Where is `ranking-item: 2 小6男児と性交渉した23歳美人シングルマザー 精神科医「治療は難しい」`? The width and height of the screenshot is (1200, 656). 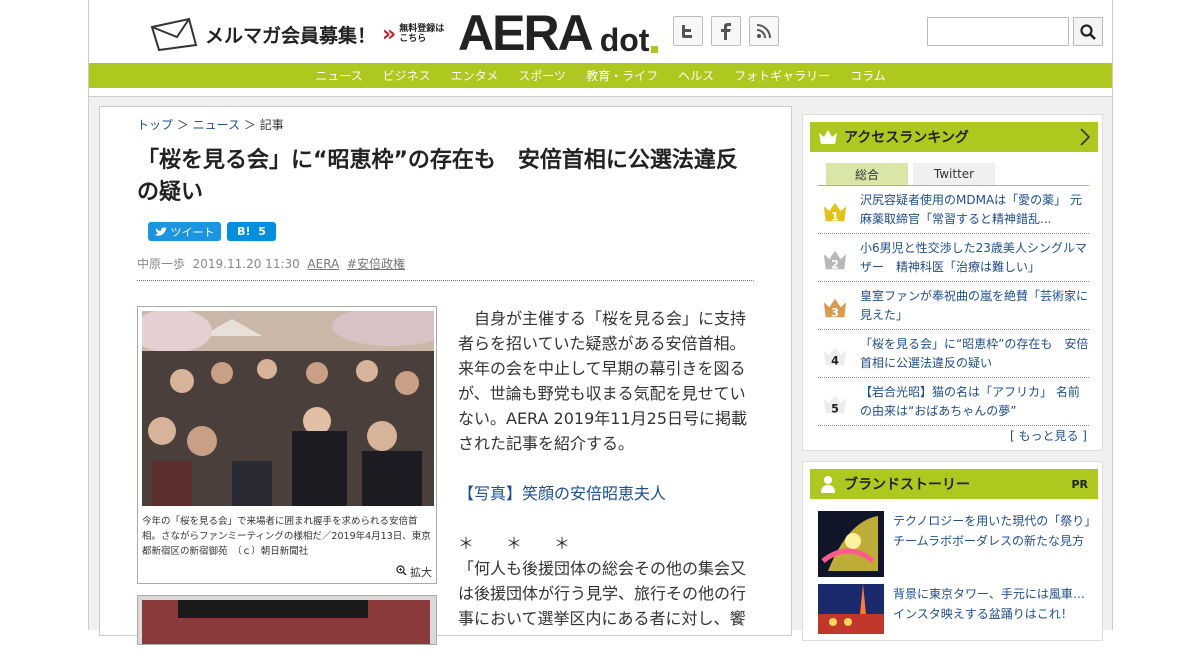
ranking-item: 2 小6男児と性交渉した23歳美人シングルマザー 精神科医「治療は難しい」 is located at coordinates (953, 258).